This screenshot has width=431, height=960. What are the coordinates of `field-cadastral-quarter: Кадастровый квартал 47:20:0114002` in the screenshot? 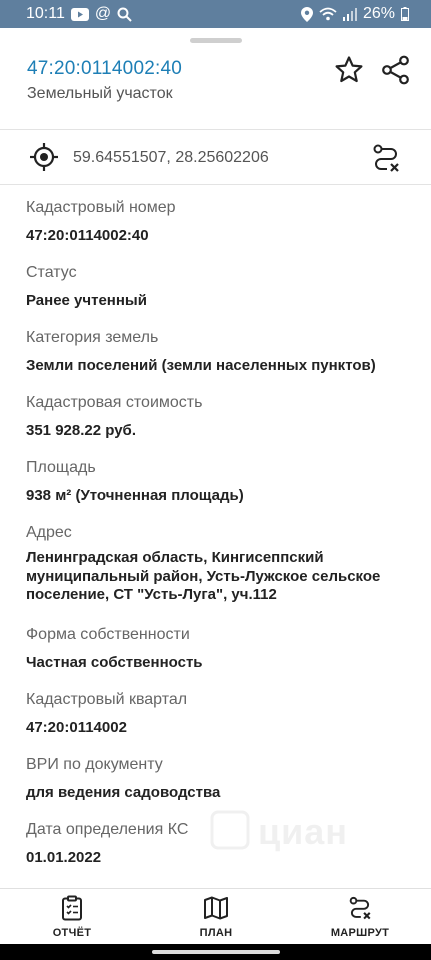 It's located at (218, 713).